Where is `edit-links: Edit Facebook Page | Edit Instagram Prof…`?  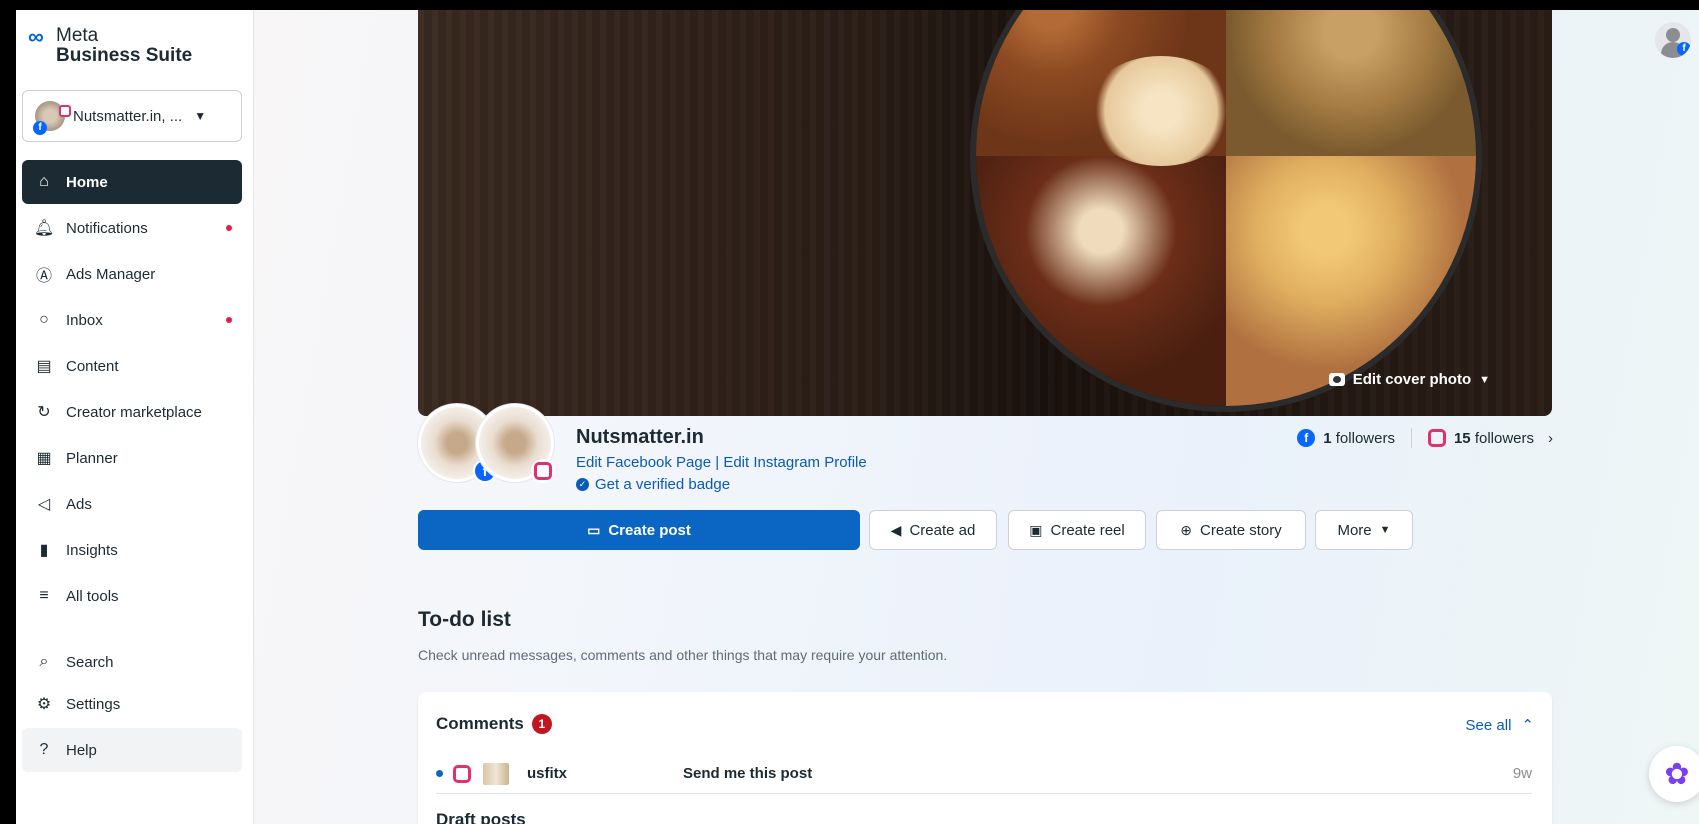 edit-links: Edit Facebook Page | Edit Instagram Prof… is located at coordinates (721, 462).